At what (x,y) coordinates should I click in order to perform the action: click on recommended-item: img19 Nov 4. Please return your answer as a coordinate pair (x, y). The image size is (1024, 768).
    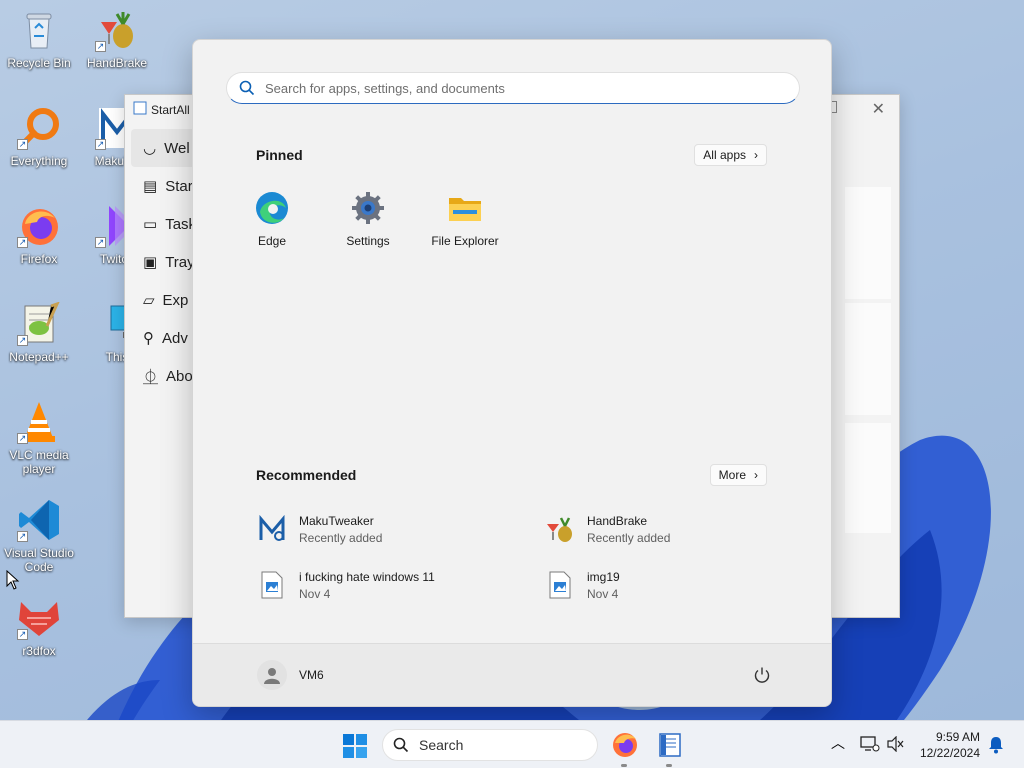
    Looking at the image, I should click on (675, 585).